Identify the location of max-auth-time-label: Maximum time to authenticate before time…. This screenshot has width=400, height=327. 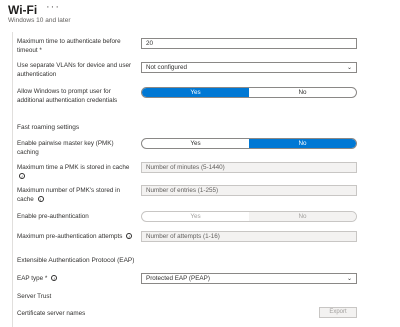
(69, 46).